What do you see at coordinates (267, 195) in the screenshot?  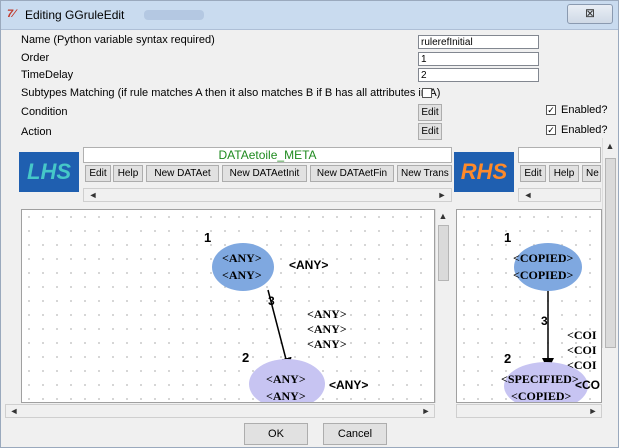 I see `lhs-toolbar-scrollbar: ◄ ►` at bounding box center [267, 195].